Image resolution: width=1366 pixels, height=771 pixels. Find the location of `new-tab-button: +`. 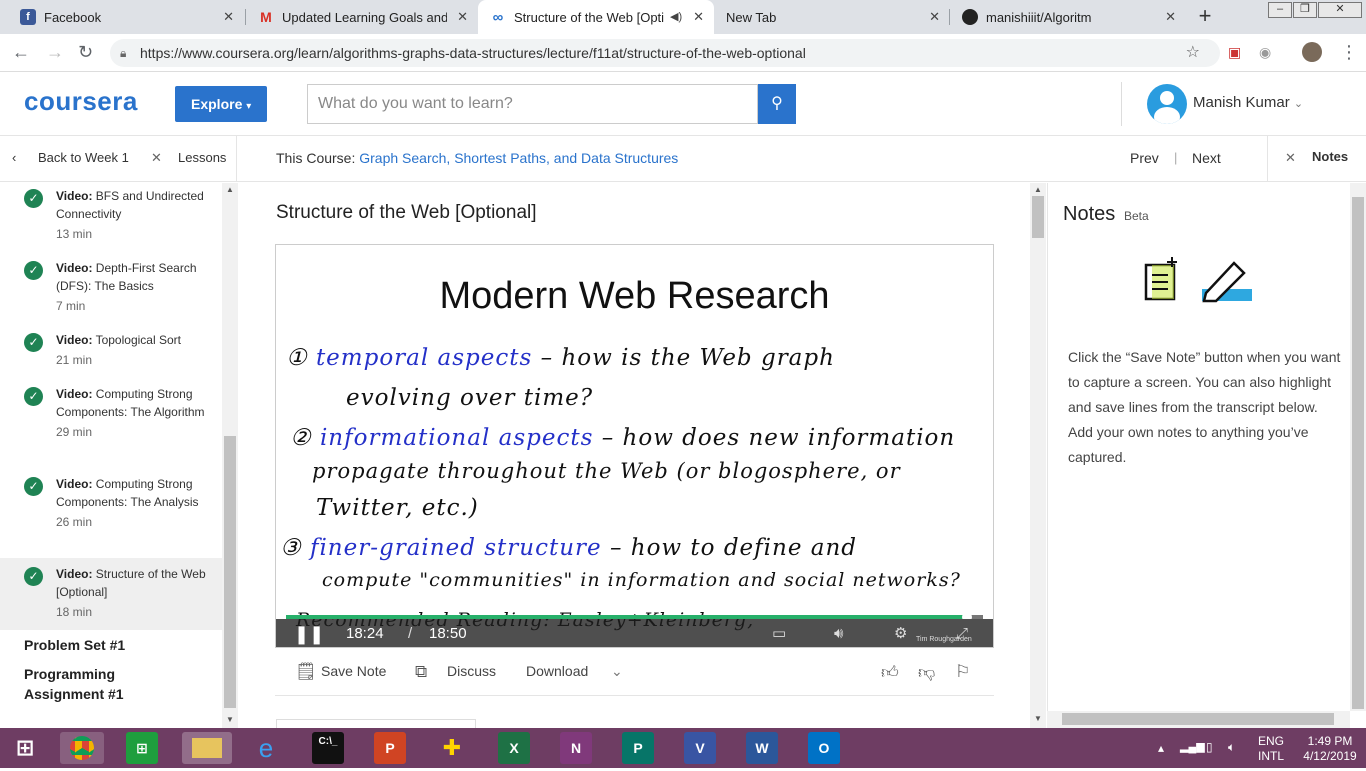

new-tab-button: + is located at coordinates (1205, 17).